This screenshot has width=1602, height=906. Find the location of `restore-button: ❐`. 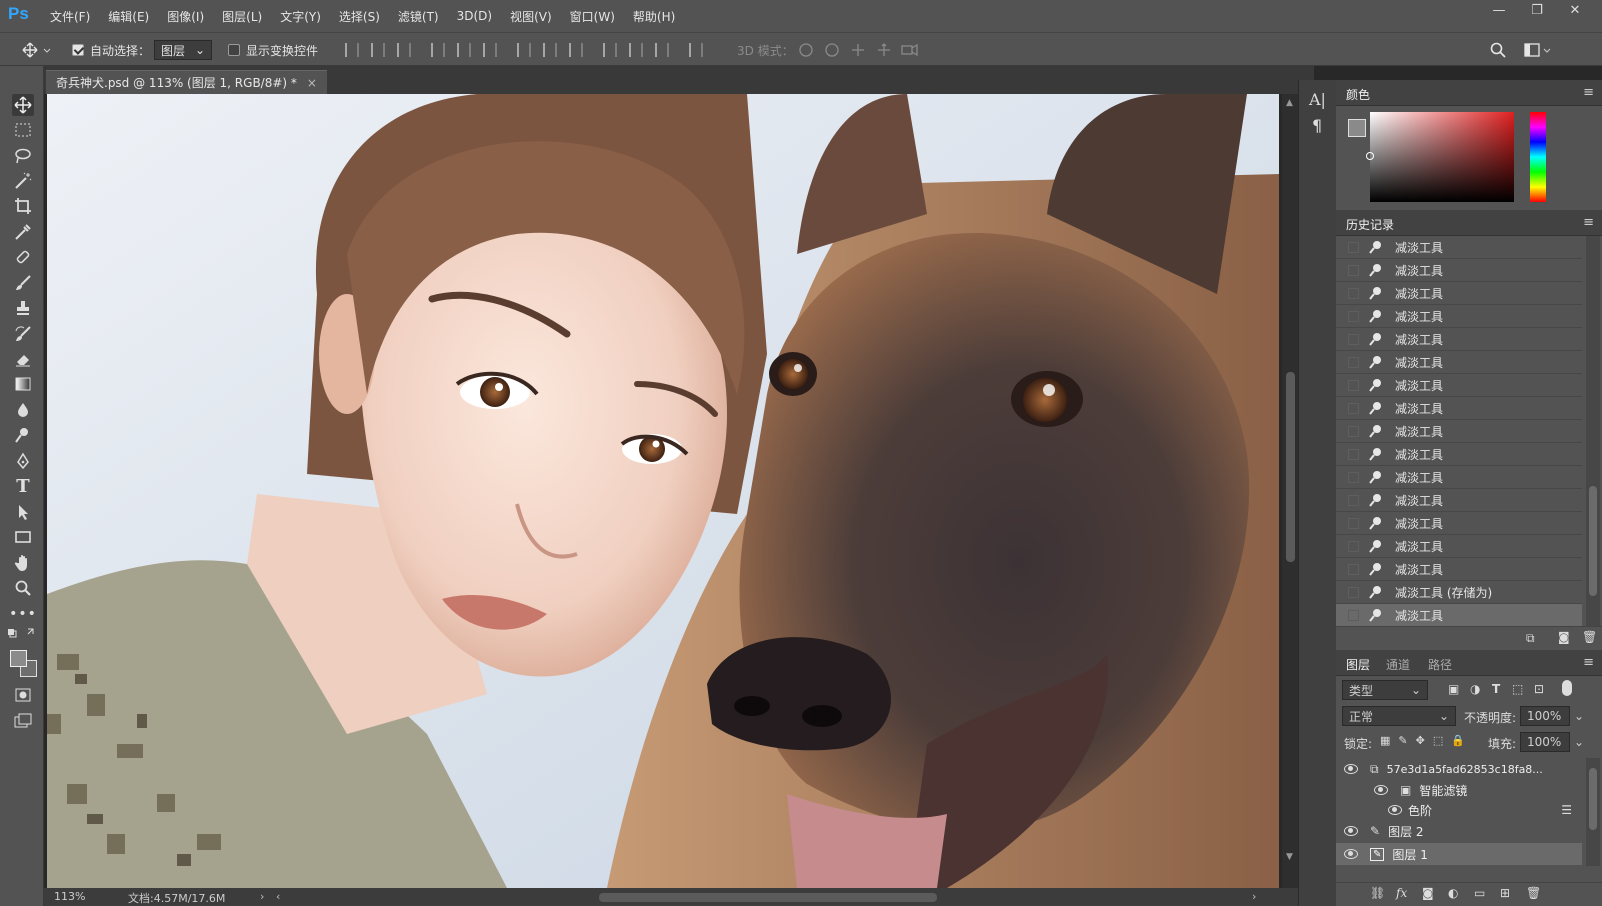

restore-button: ❐ is located at coordinates (1537, 12).